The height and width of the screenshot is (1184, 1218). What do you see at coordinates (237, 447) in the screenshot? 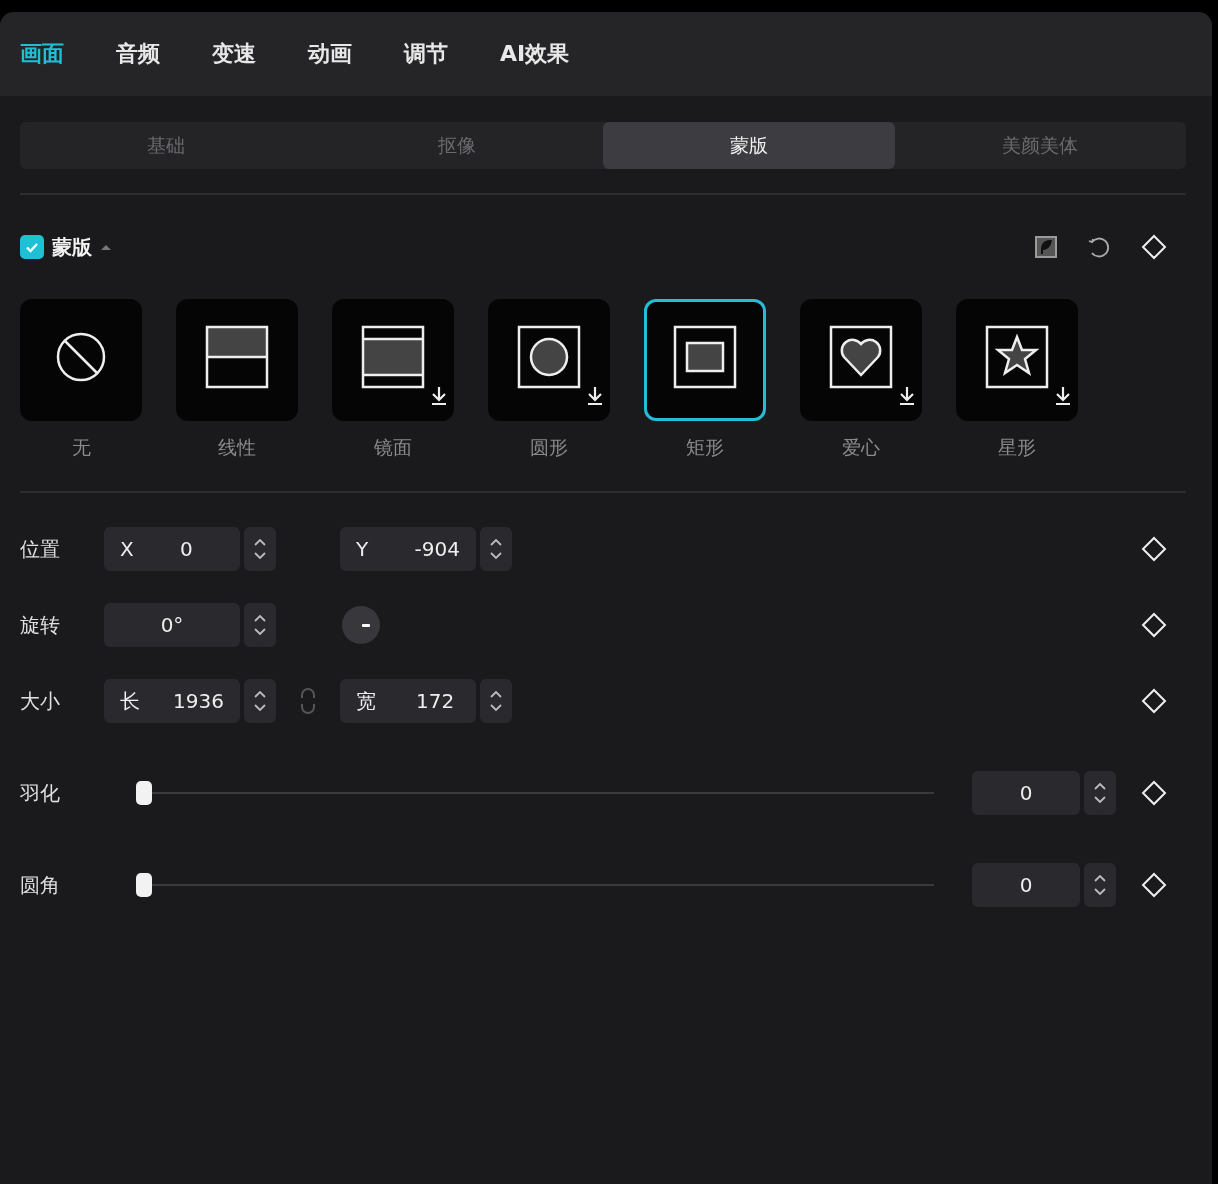
I see `shape-label: 线性` at bounding box center [237, 447].